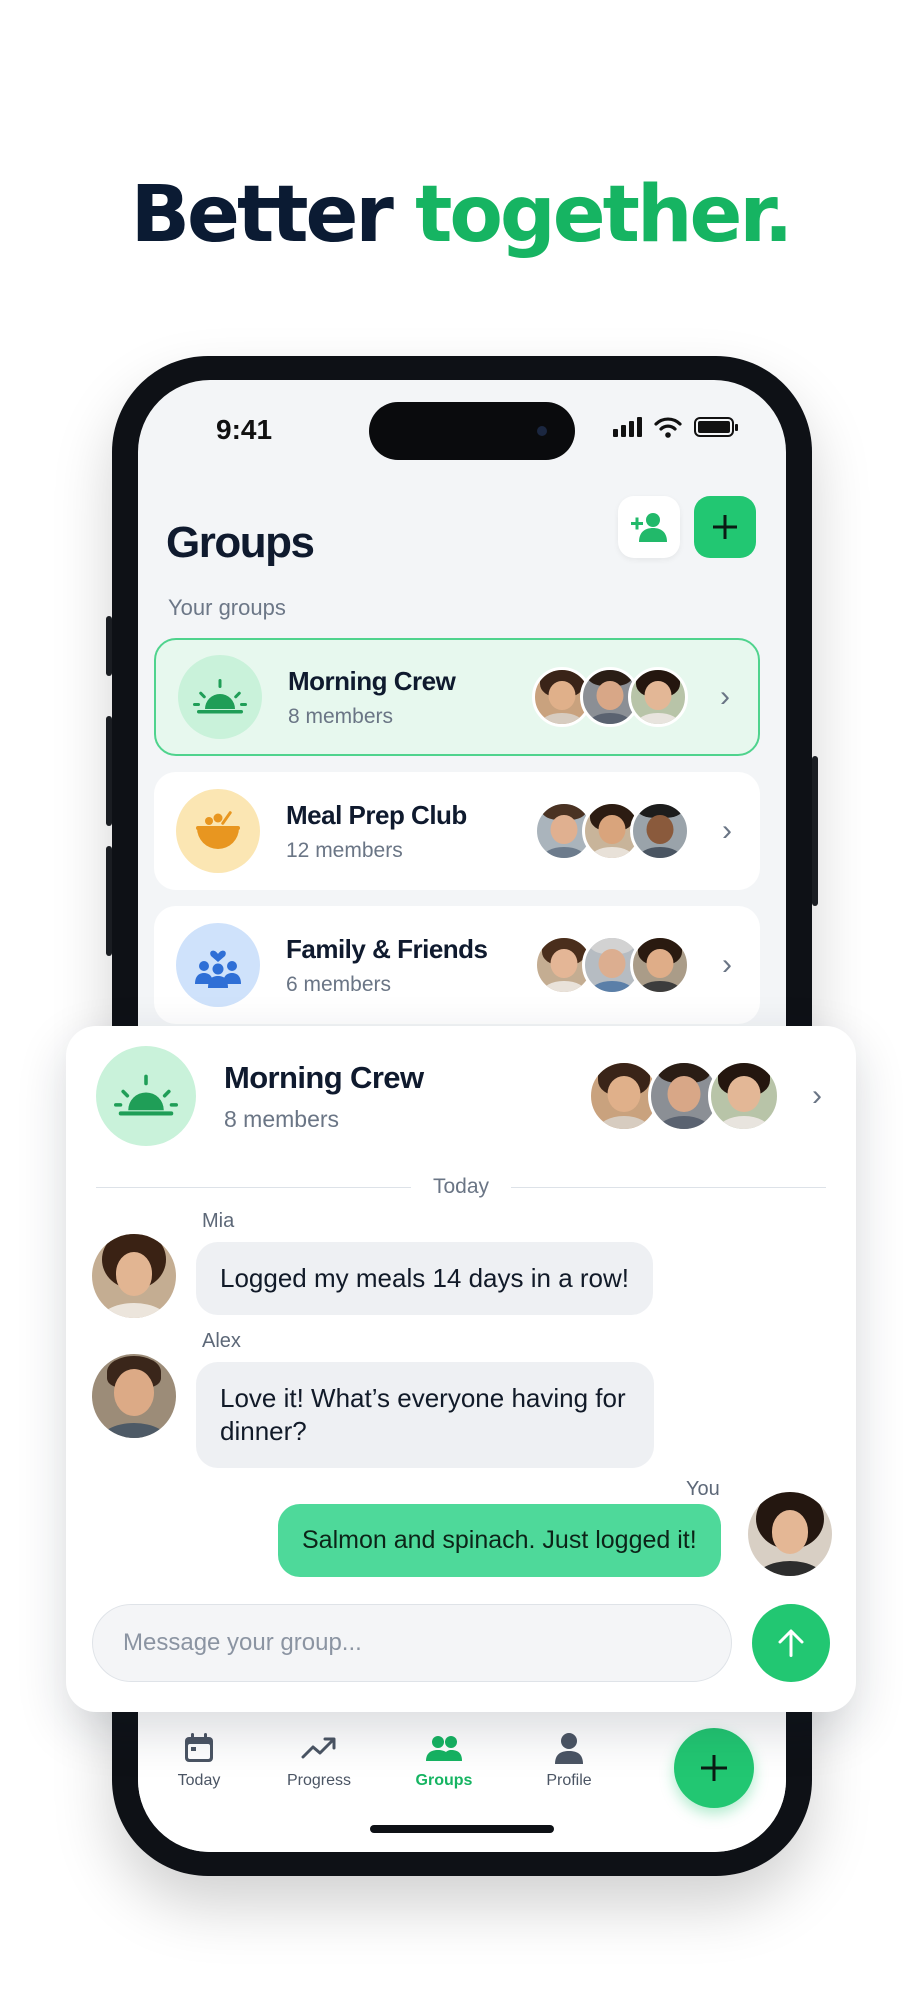  Describe the element at coordinates (218, 1221) in the screenshot. I see `message-sender: Mia` at that location.